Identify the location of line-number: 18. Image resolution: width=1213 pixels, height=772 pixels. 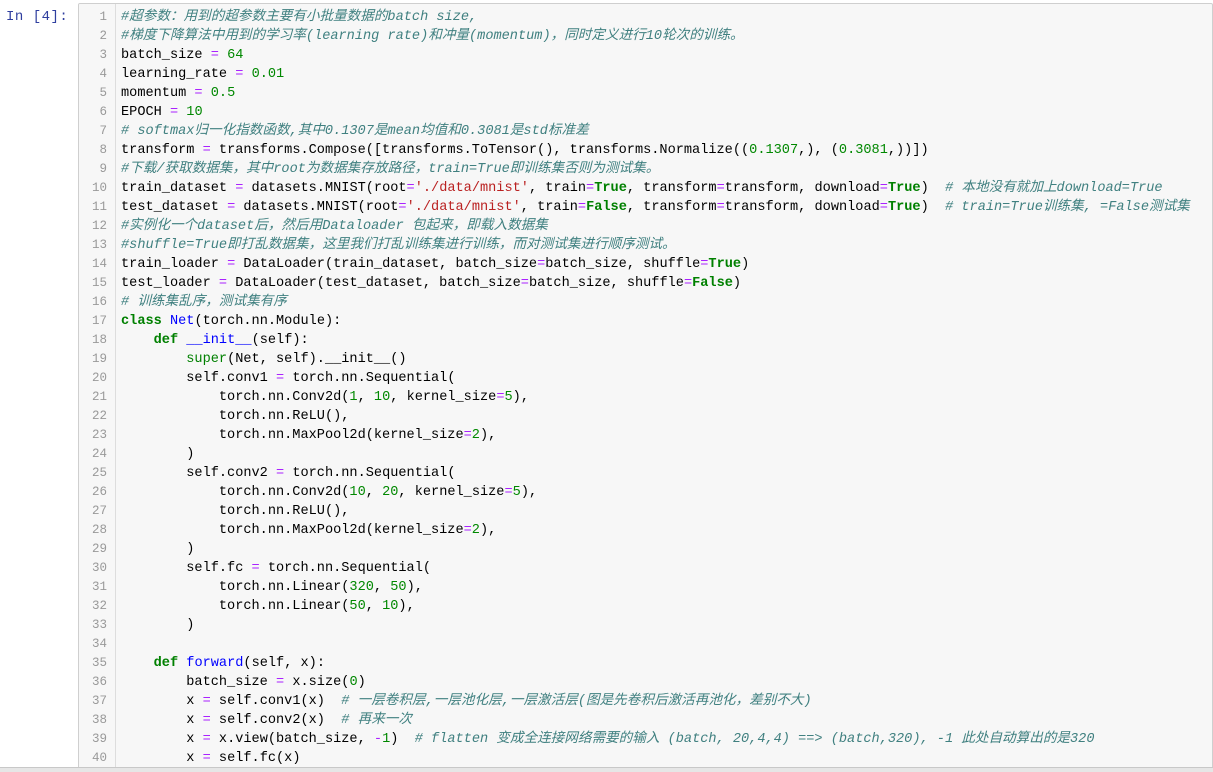
(99, 340).